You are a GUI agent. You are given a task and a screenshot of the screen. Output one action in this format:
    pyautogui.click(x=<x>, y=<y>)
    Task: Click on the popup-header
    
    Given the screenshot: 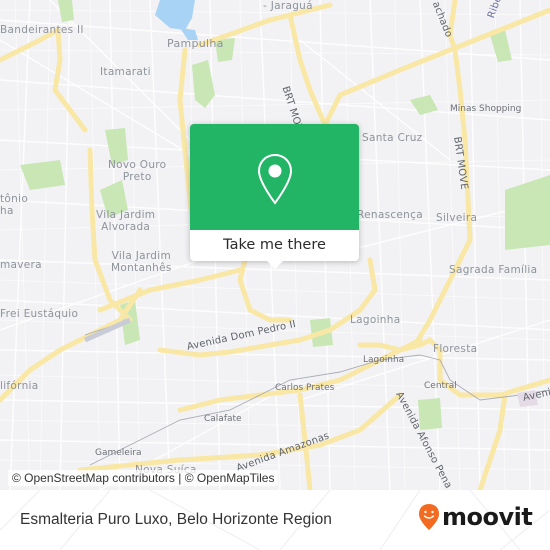 What is the action you would take?
    pyautogui.click(x=274, y=177)
    